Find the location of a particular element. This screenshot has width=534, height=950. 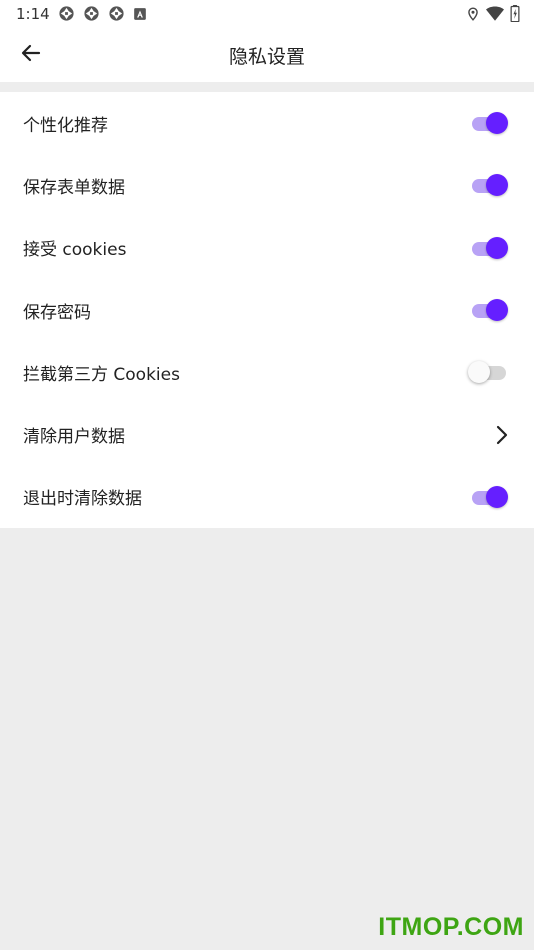

chevron-right-icon is located at coordinates (502, 435).